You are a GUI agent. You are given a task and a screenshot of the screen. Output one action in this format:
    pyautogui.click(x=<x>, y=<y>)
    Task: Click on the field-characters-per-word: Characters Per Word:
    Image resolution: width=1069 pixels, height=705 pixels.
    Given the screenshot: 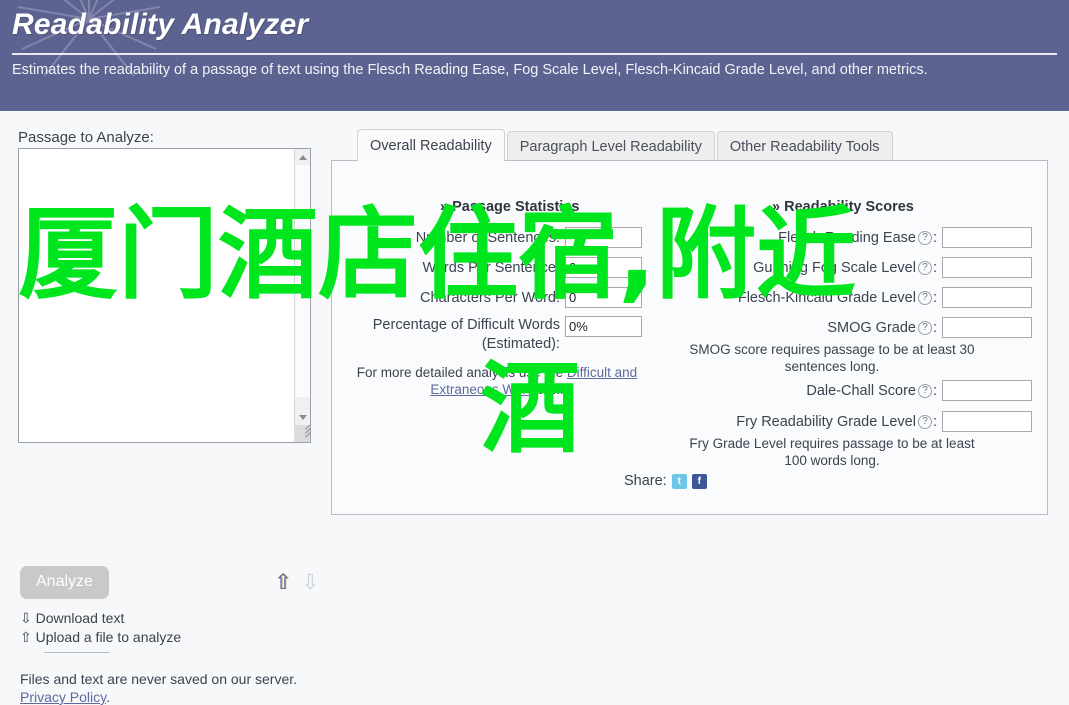 What is the action you would take?
    pyautogui.click(x=497, y=297)
    